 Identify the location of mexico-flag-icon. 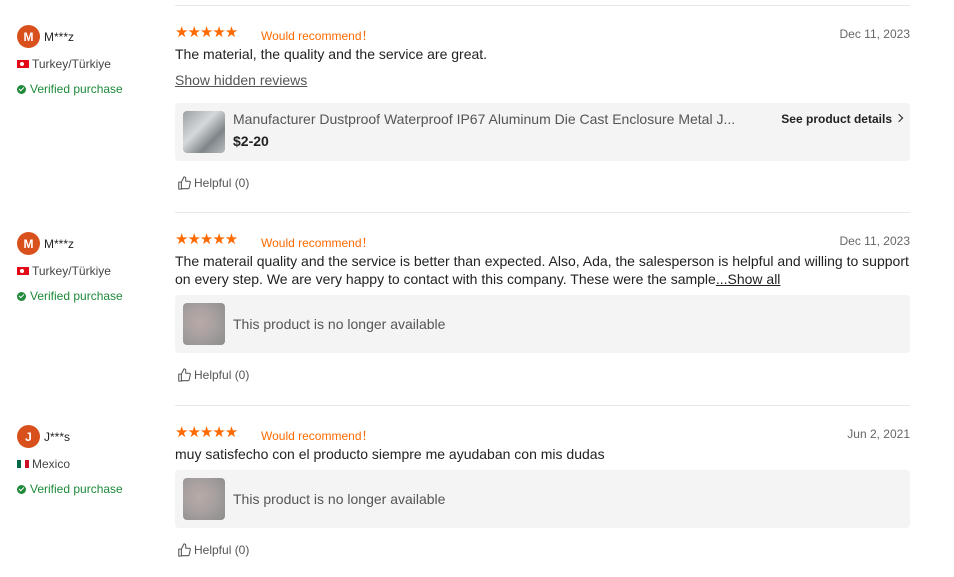
(23, 464).